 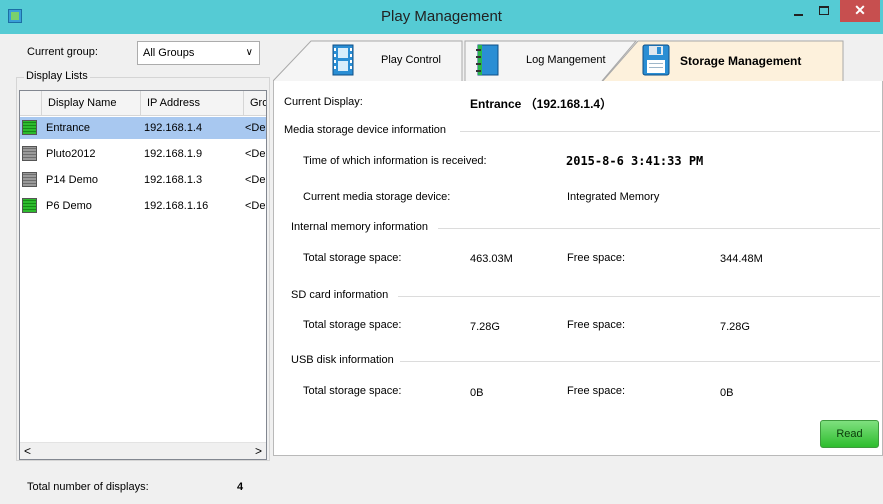 What do you see at coordinates (491, 259) in the screenshot?
I see `internal-total-value: 463.03M` at bounding box center [491, 259].